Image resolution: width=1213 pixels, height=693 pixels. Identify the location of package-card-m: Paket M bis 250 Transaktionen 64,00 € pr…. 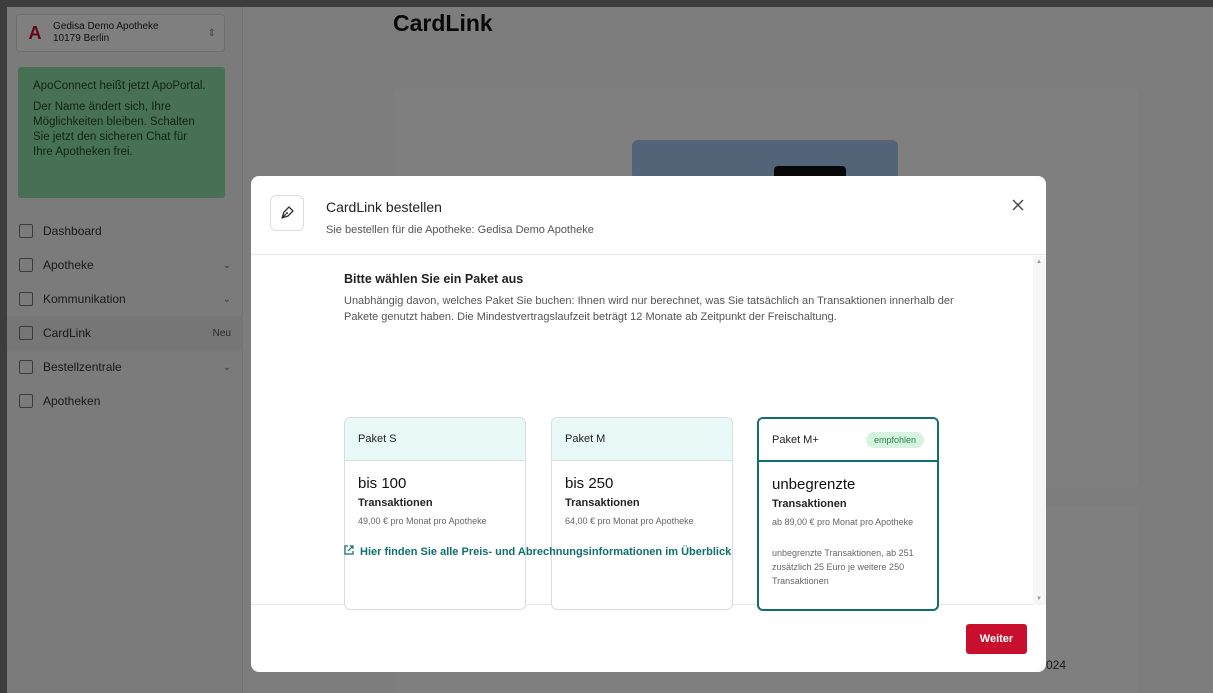
(642, 513).